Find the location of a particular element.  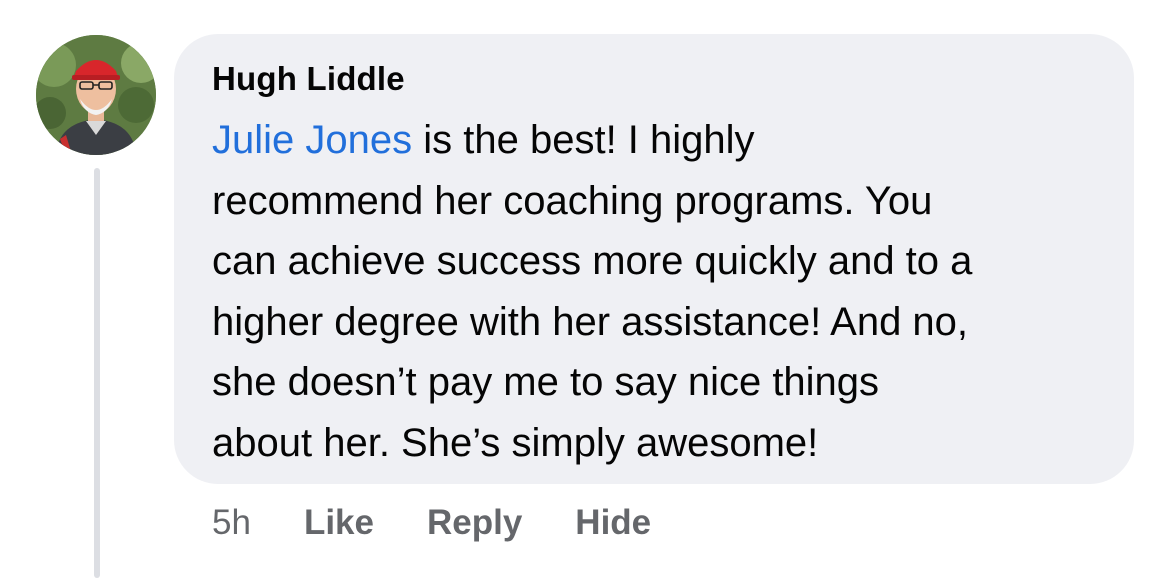

comment-actions: 5h Like Reply Hide is located at coordinates (458, 523).